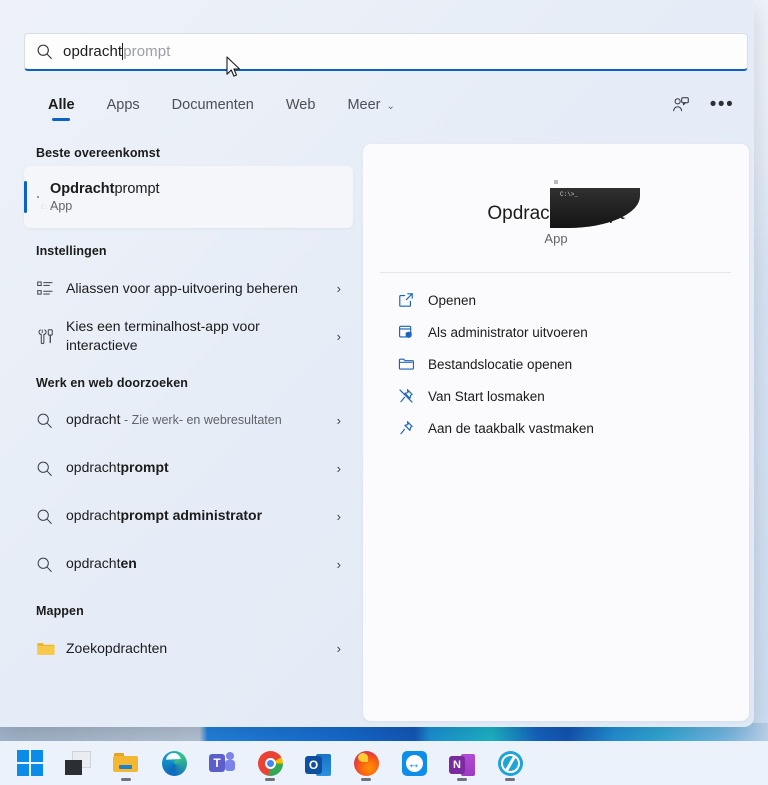 The width and height of the screenshot is (768, 785). Describe the element at coordinates (51, 288) in the screenshot. I see `list-settings-icon` at that location.